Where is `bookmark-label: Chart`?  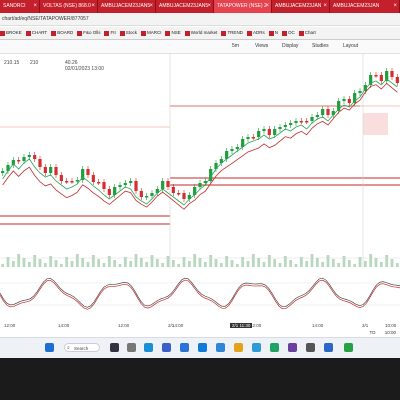
bookmark-label: Chart is located at coordinates (310, 32).